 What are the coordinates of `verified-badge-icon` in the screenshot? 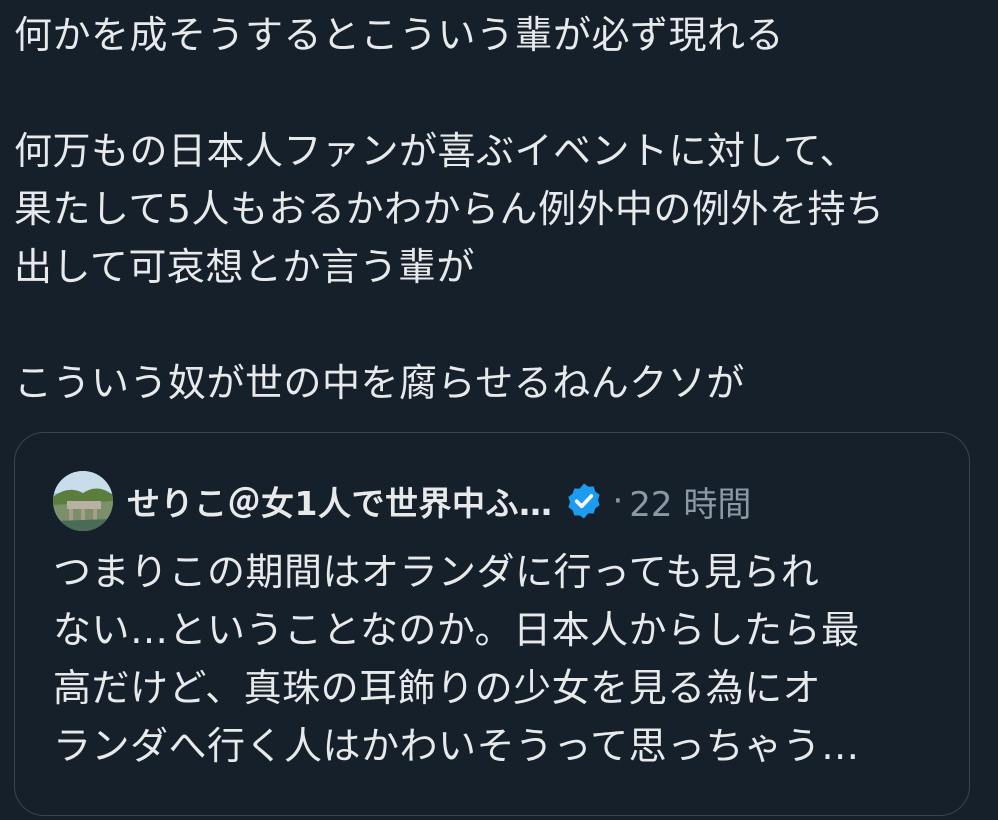 It's located at (584, 501).